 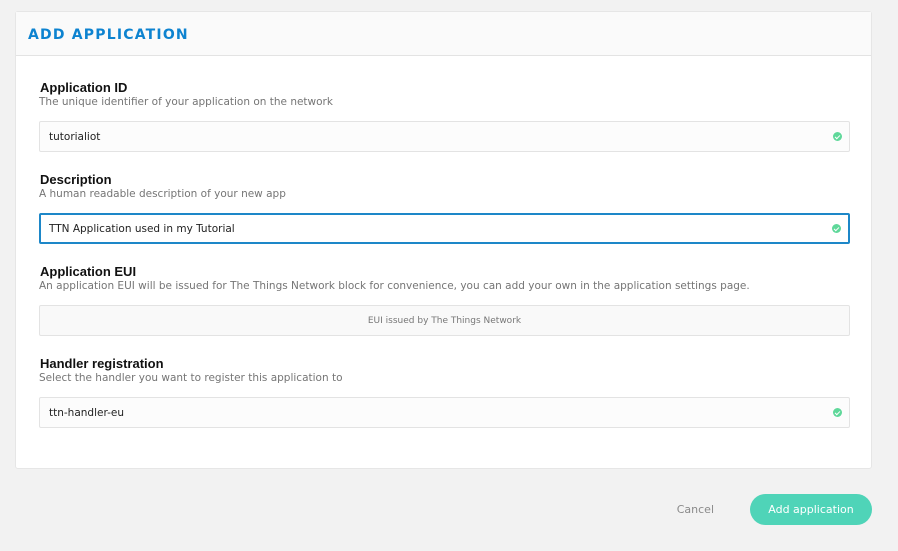 What do you see at coordinates (444, 228) in the screenshot?
I see `description-input: TTN Application used in my Tutorial` at bounding box center [444, 228].